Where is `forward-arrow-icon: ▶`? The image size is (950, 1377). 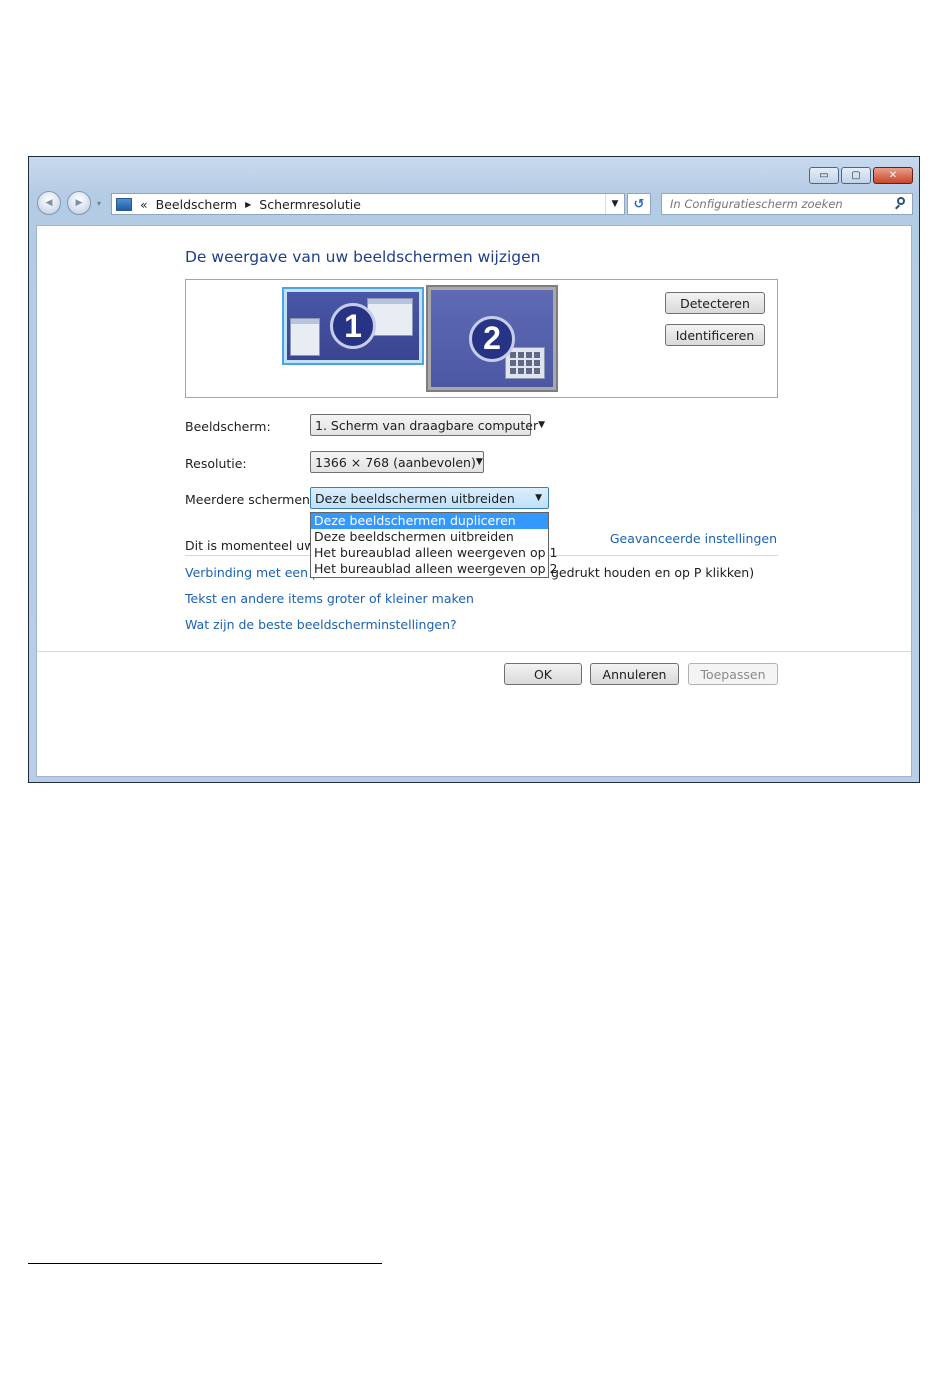
forward-arrow-icon: ▶ is located at coordinates (79, 203).